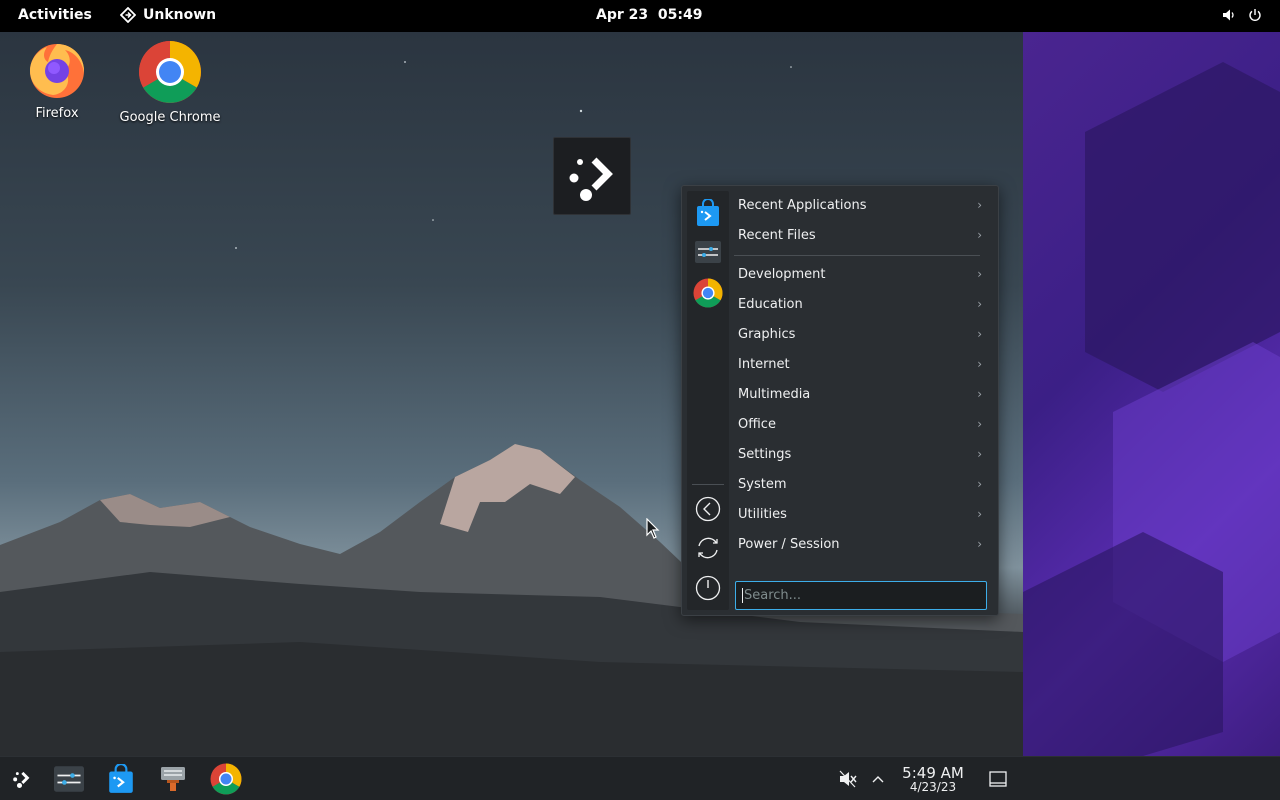  I want to click on favorite-system-settings, so click(708, 252).